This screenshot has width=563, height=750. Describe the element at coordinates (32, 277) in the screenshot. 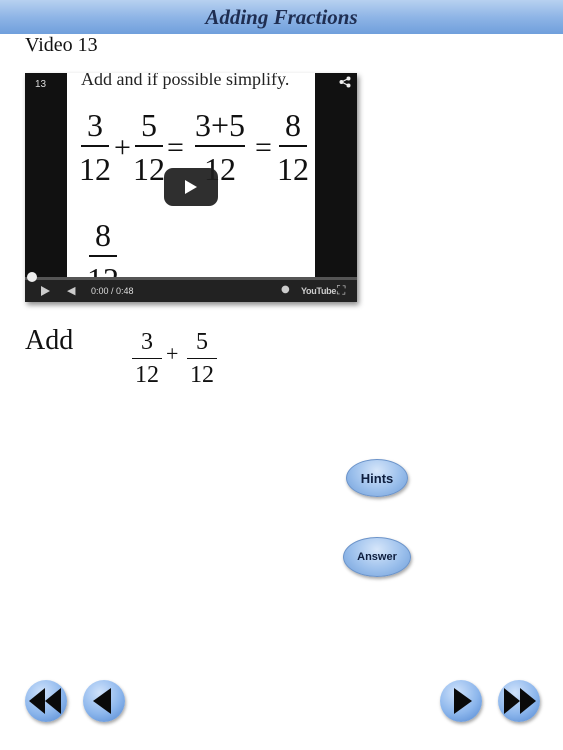

I see `progress-handle` at that location.